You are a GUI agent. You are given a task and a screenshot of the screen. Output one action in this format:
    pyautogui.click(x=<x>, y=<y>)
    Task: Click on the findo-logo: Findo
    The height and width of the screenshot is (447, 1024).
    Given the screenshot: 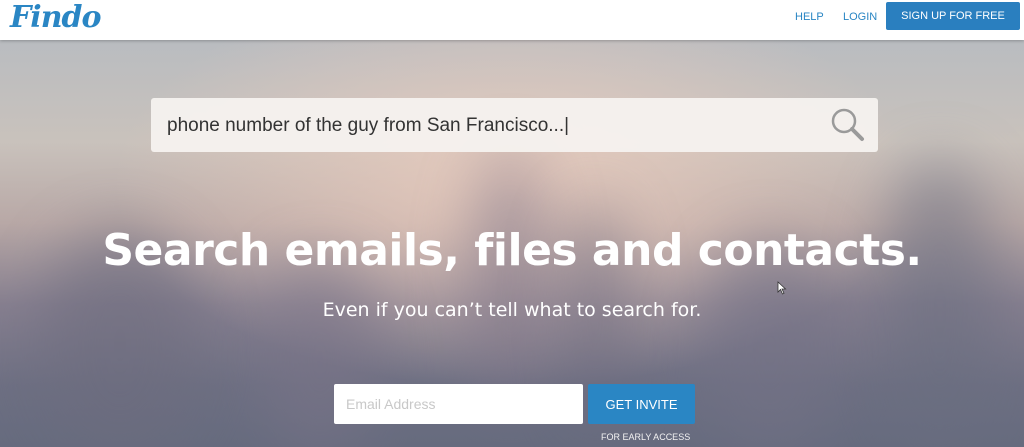 What is the action you would take?
    pyautogui.click(x=55, y=17)
    